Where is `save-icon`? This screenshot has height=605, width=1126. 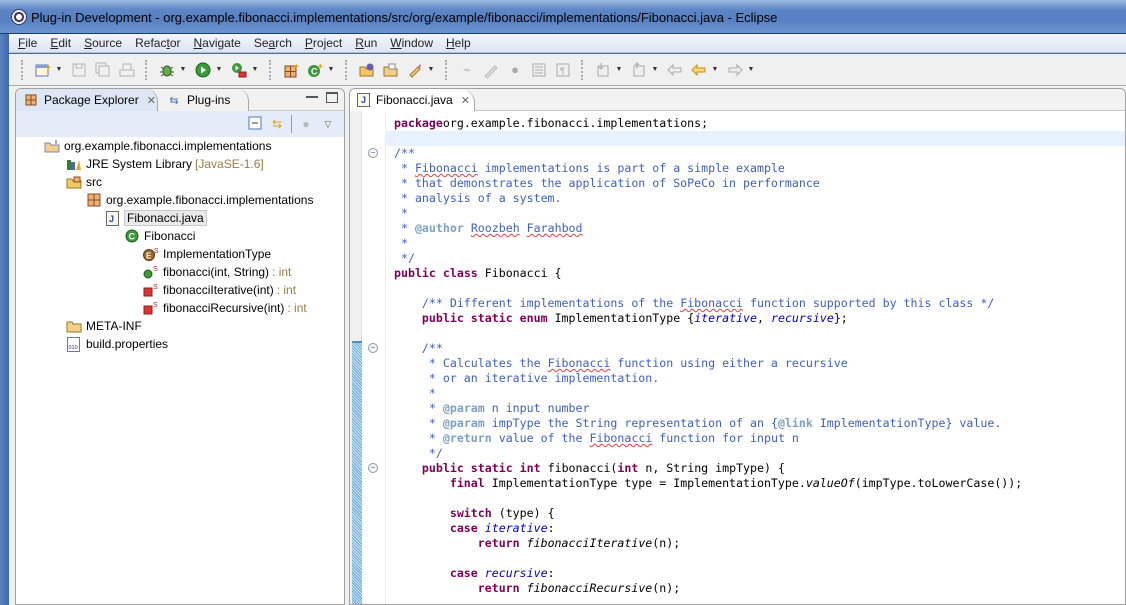 save-icon is located at coordinates (79, 70).